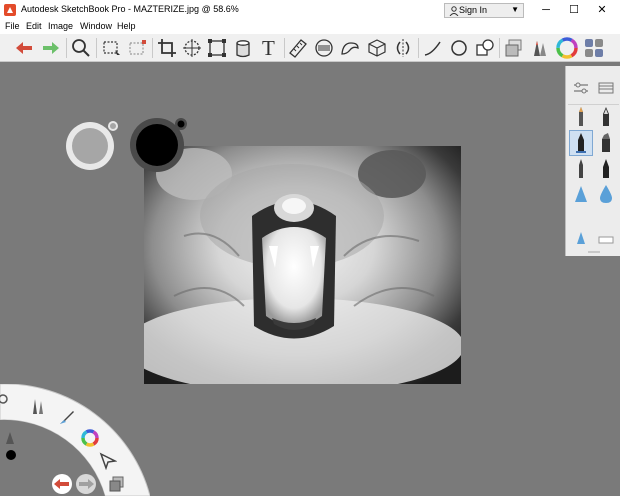 The image size is (620, 496). I want to click on transform-icon, so click(192, 48).